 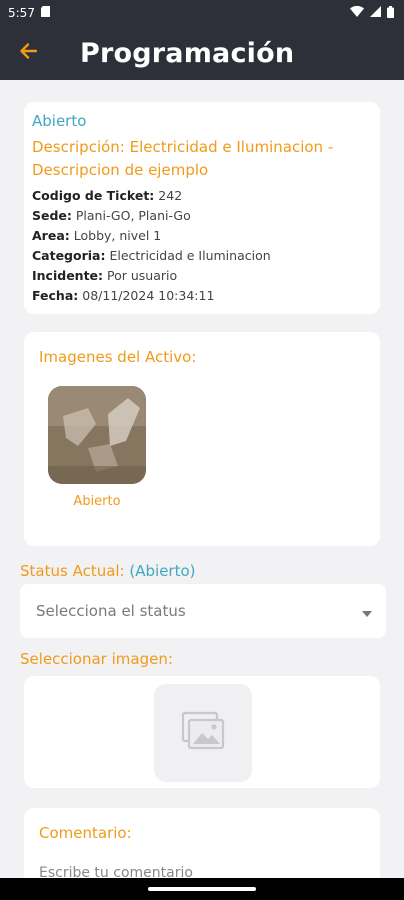 I want to click on image-picker-card, so click(x=202, y=732).